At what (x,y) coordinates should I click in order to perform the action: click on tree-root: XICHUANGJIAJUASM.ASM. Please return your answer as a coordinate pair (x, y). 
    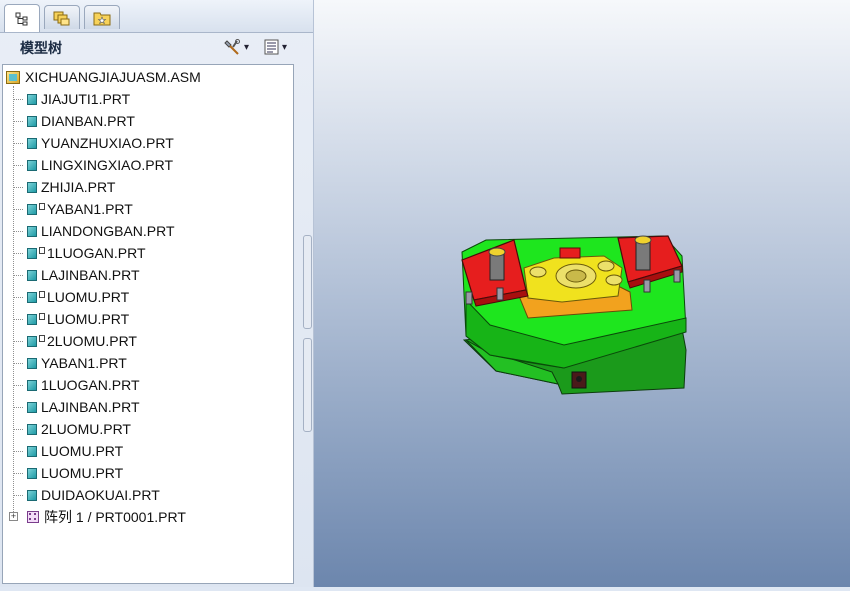
    Looking at the image, I should click on (103, 77).